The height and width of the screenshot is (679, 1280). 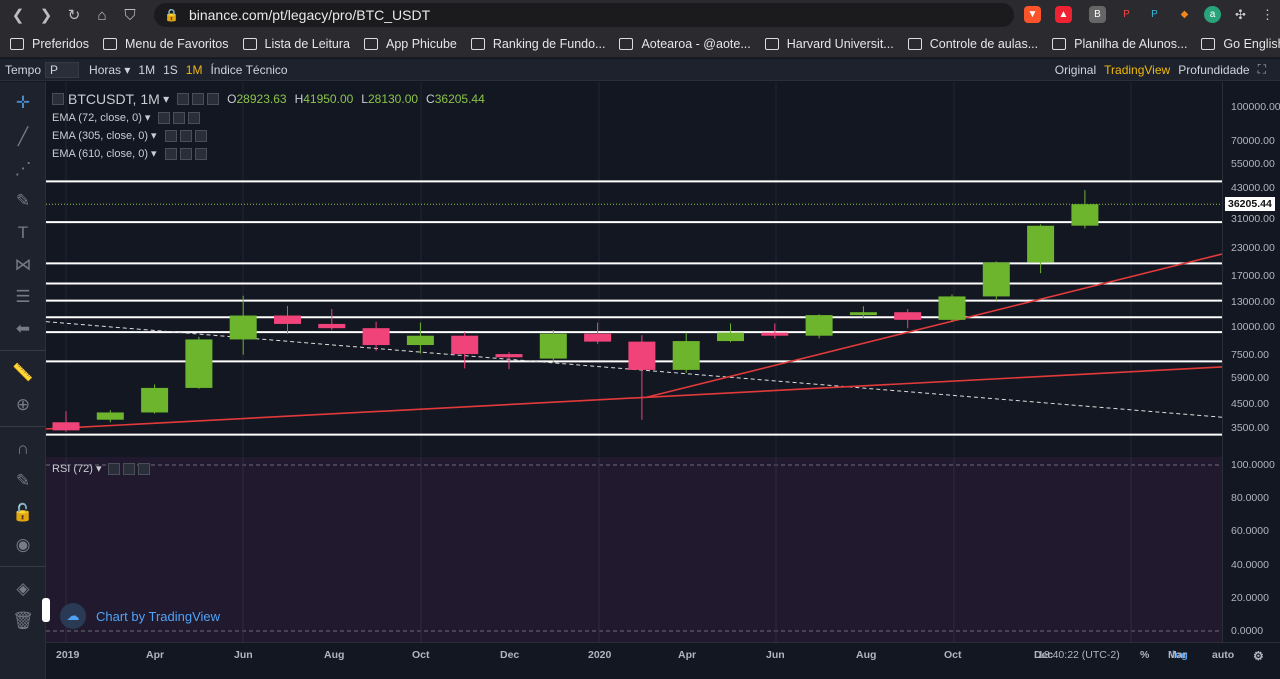 I want to click on layers-icon: ◈, so click(x=23, y=589).